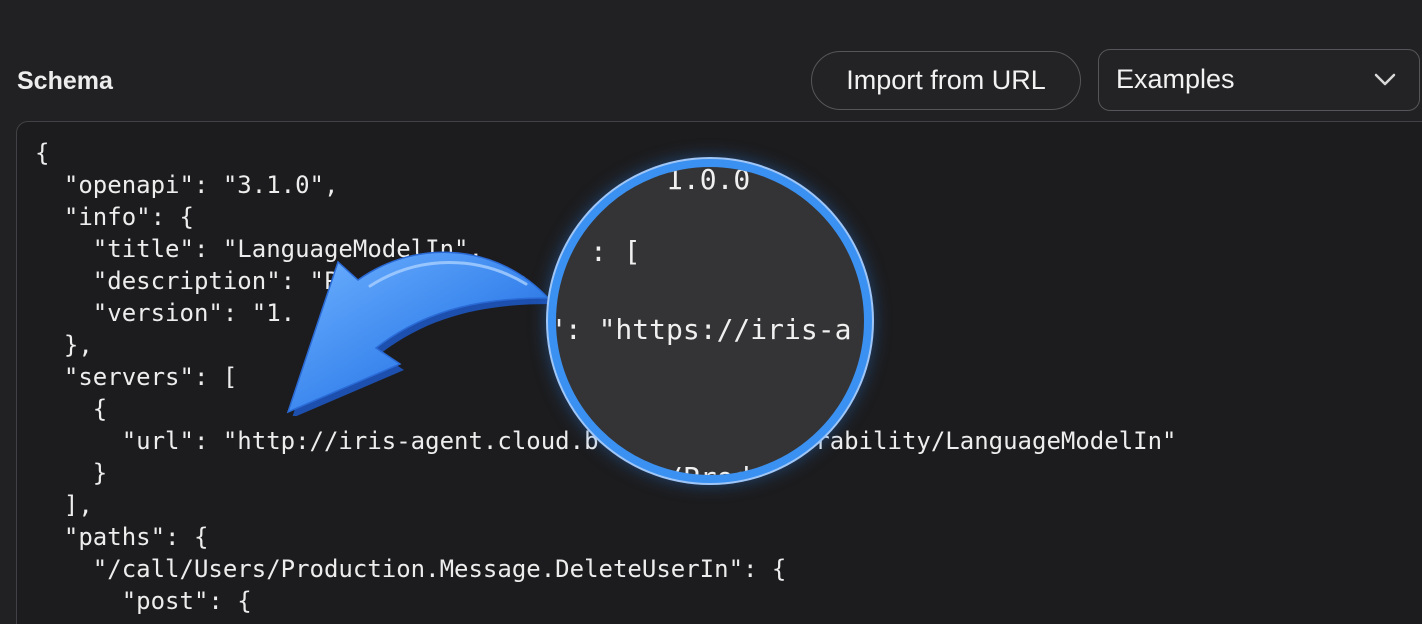 The height and width of the screenshot is (624, 1422). What do you see at coordinates (1385, 79) in the screenshot?
I see `chevron-down-icon` at bounding box center [1385, 79].